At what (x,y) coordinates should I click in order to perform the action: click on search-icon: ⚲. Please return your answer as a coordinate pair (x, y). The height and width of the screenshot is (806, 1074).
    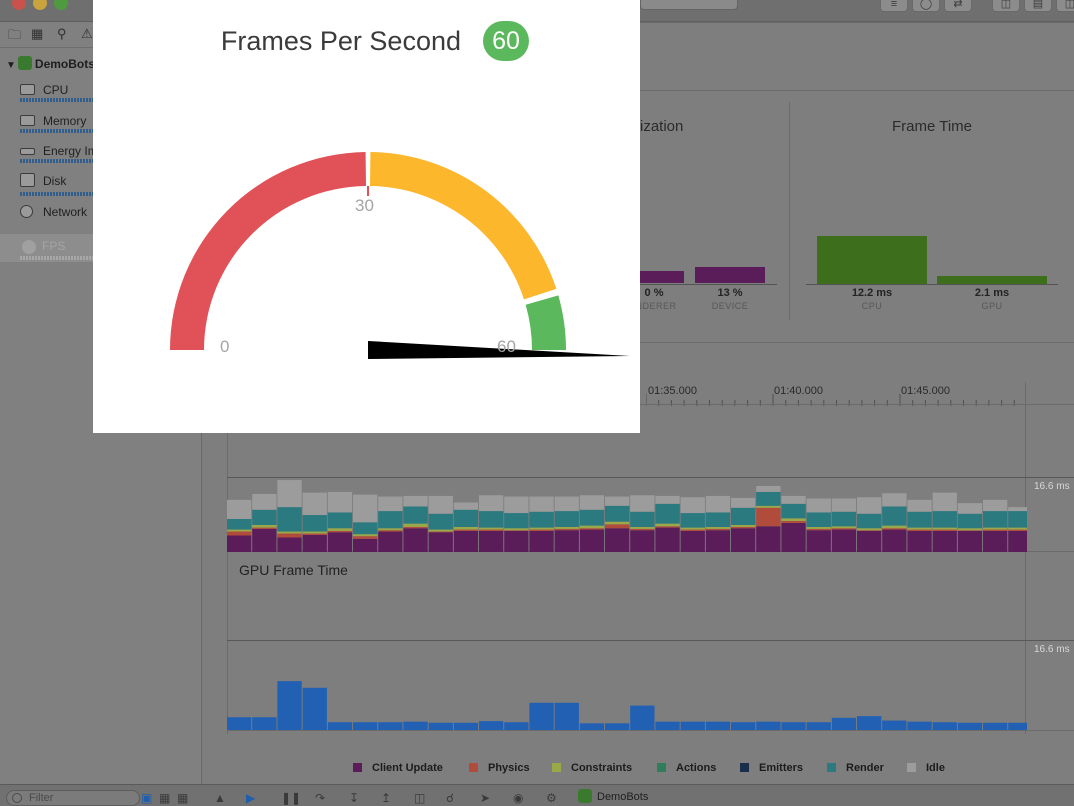
    Looking at the image, I should click on (62, 34).